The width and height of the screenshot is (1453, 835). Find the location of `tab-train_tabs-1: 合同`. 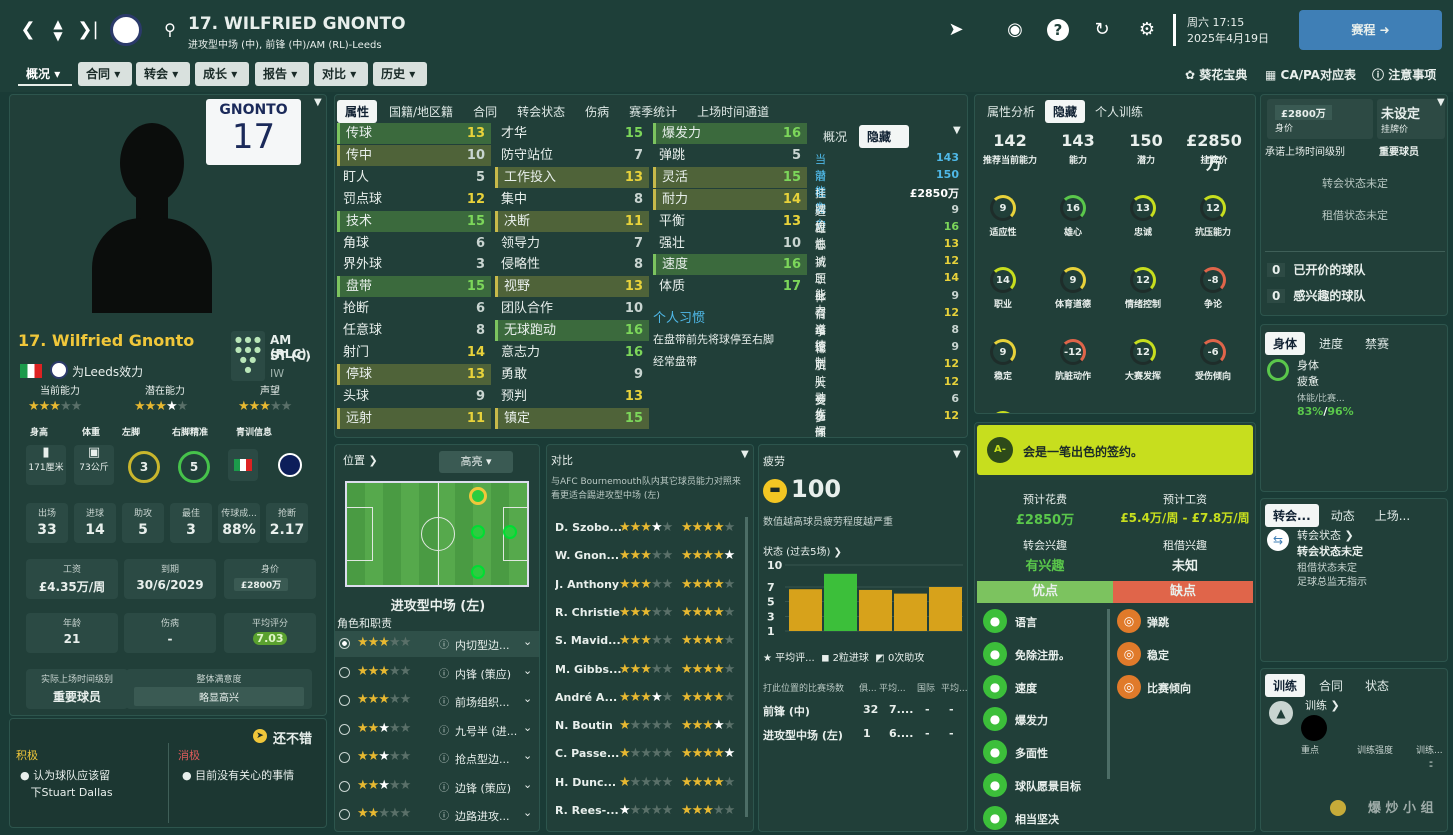

tab-train_tabs-1: 合同 is located at coordinates (1331, 685).